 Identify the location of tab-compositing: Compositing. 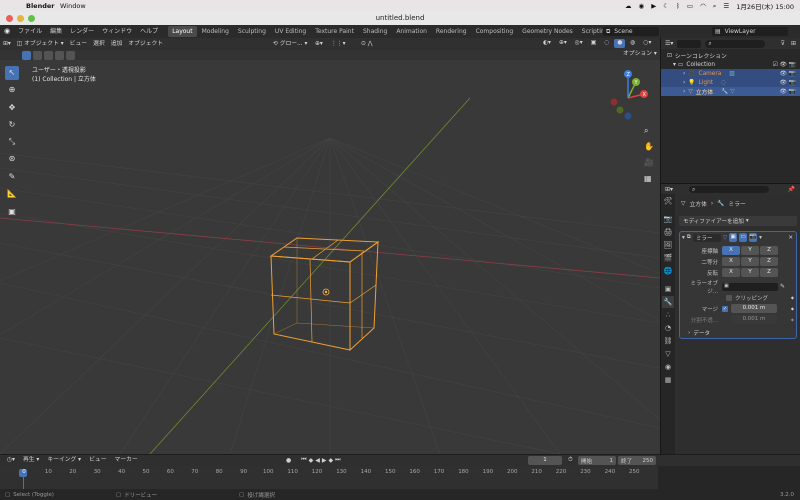
(495, 31).